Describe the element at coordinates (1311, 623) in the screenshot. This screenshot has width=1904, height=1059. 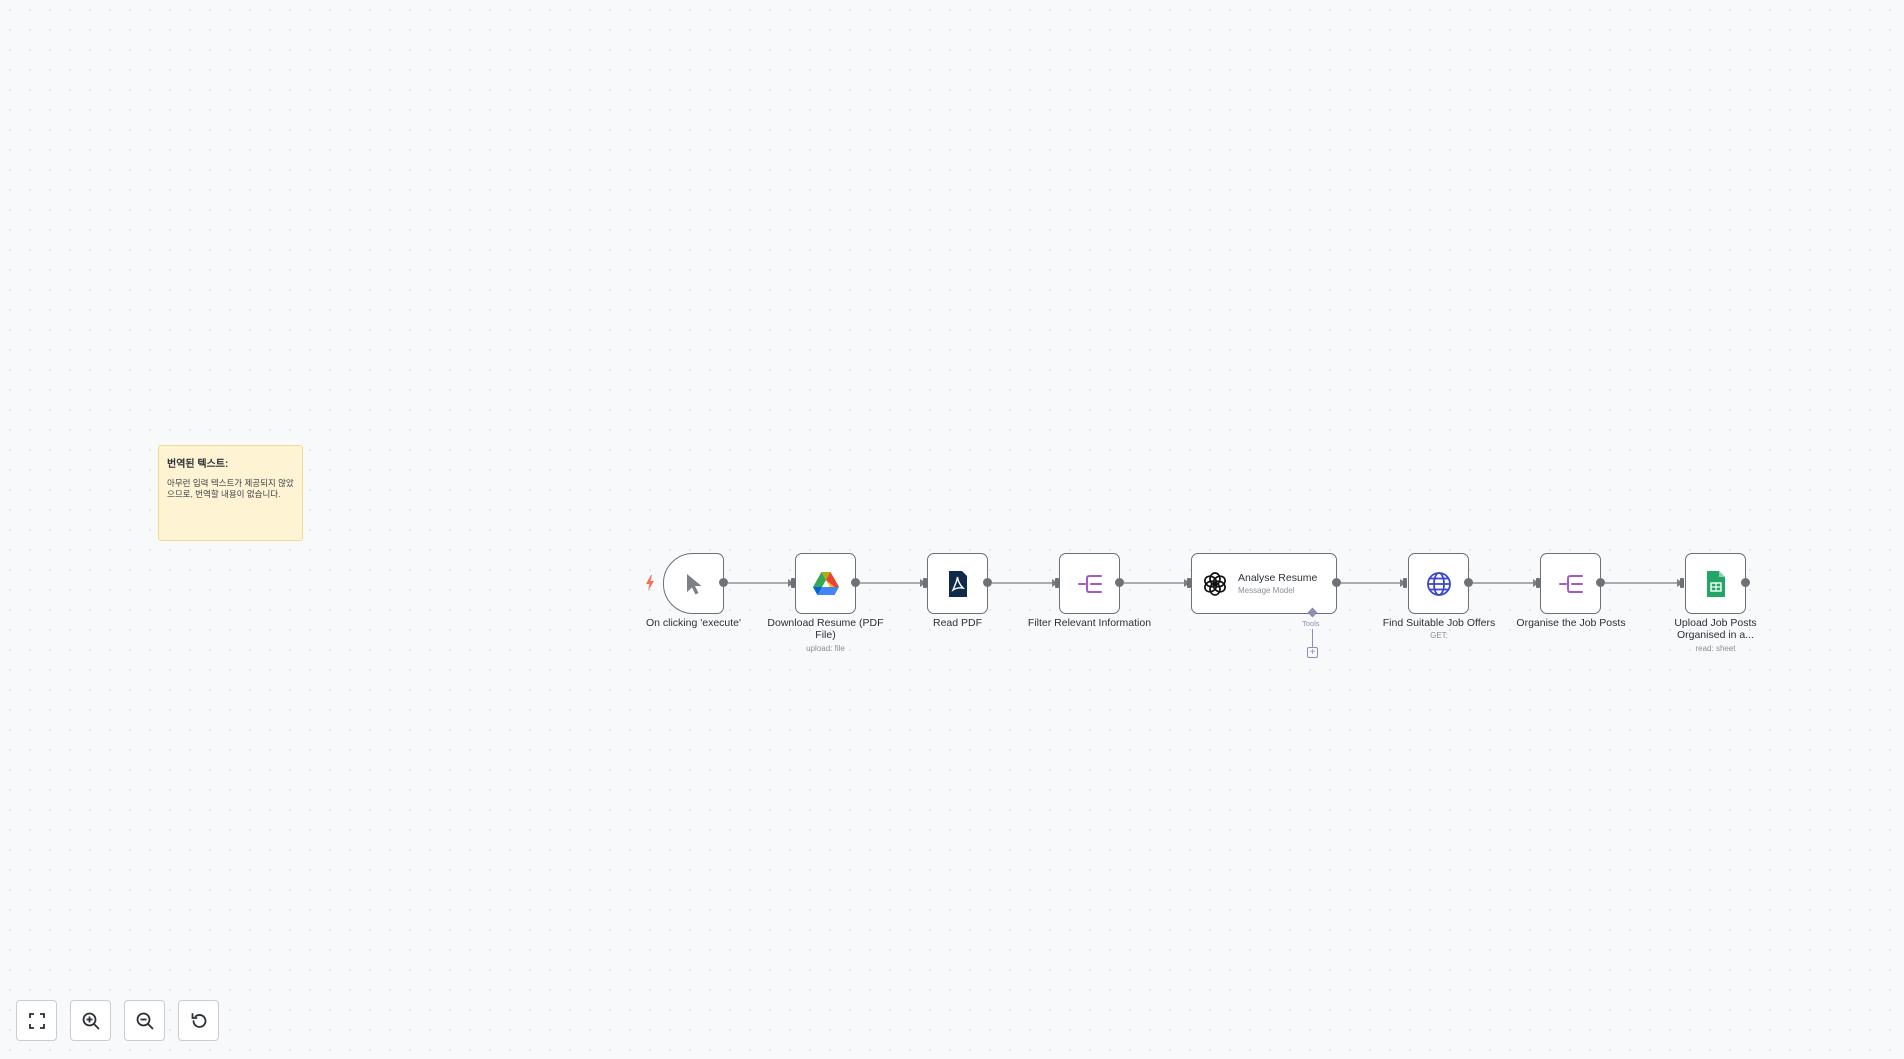
I see `tools-label: Tools` at that location.